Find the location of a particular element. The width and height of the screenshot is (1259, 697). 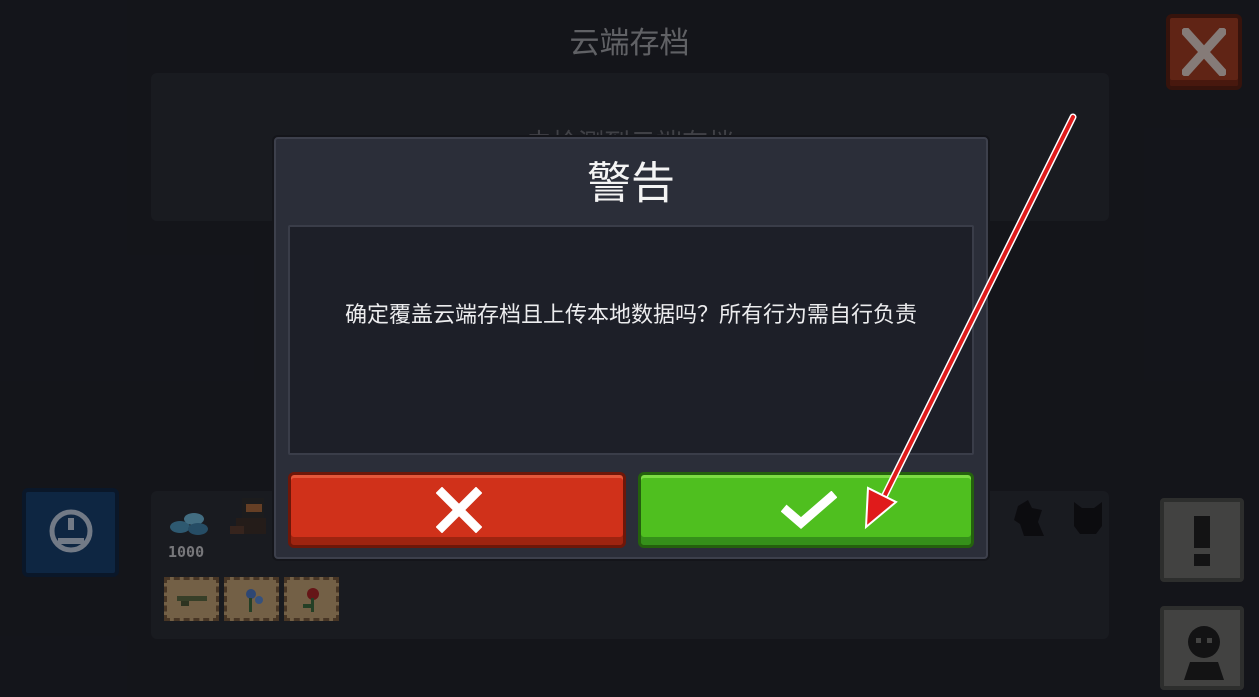

annotation-arrow is located at coordinates (970, 321).